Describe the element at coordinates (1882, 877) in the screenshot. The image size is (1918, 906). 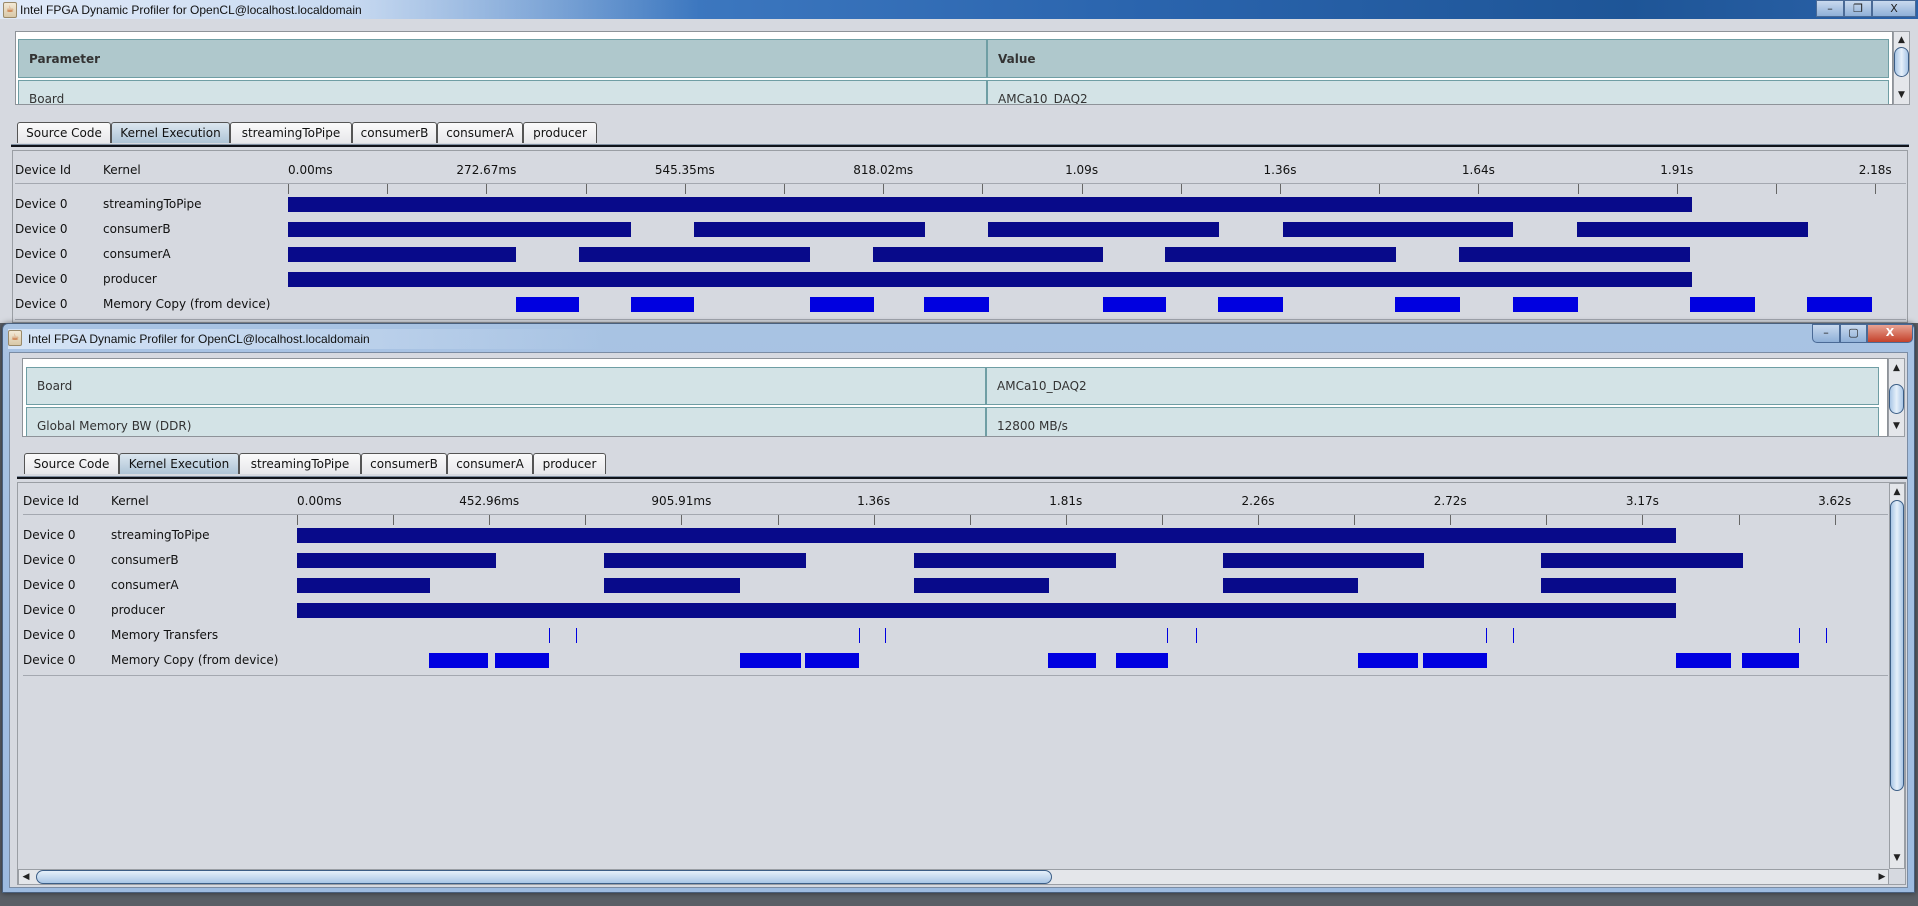
I see `scroll-right-arrow-icon: ▶` at that location.